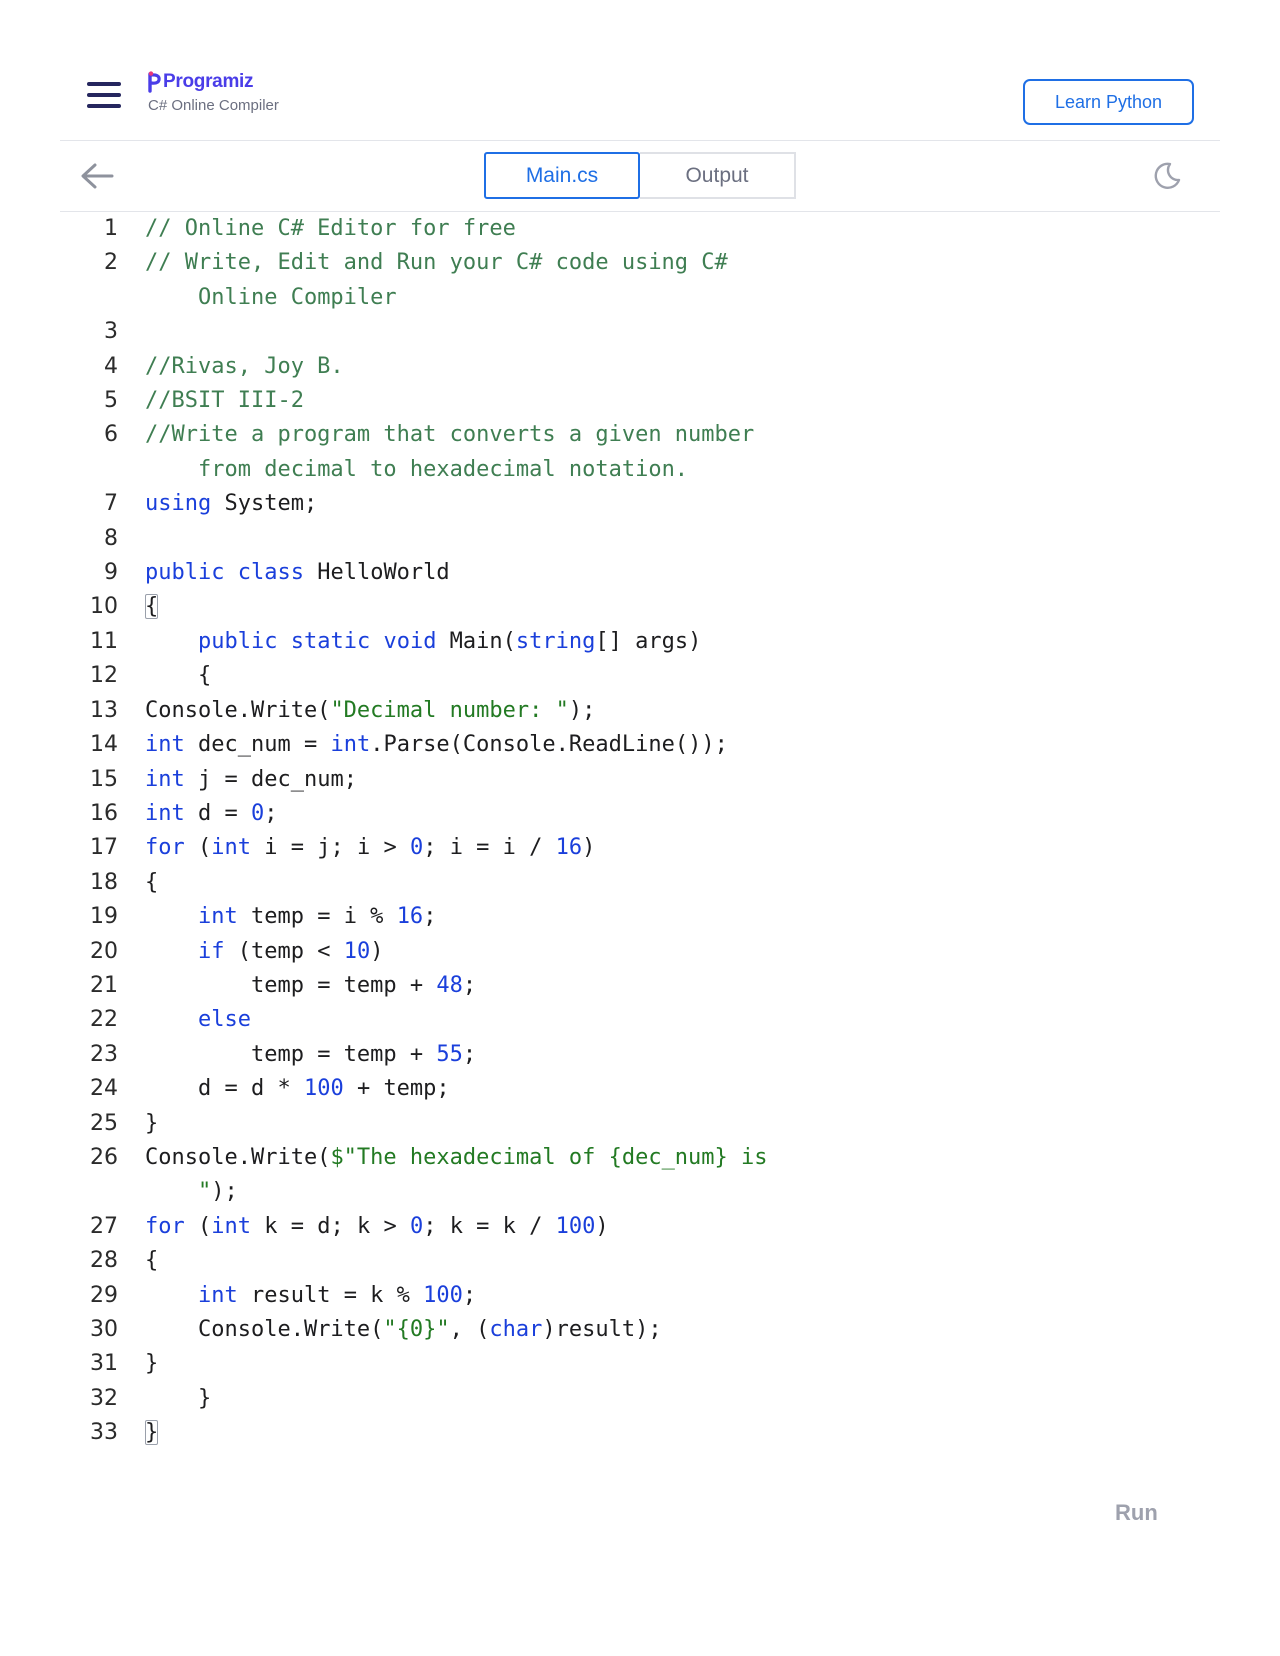  I want to click on brand: Programiz C# Online Compiler, so click(213, 92).